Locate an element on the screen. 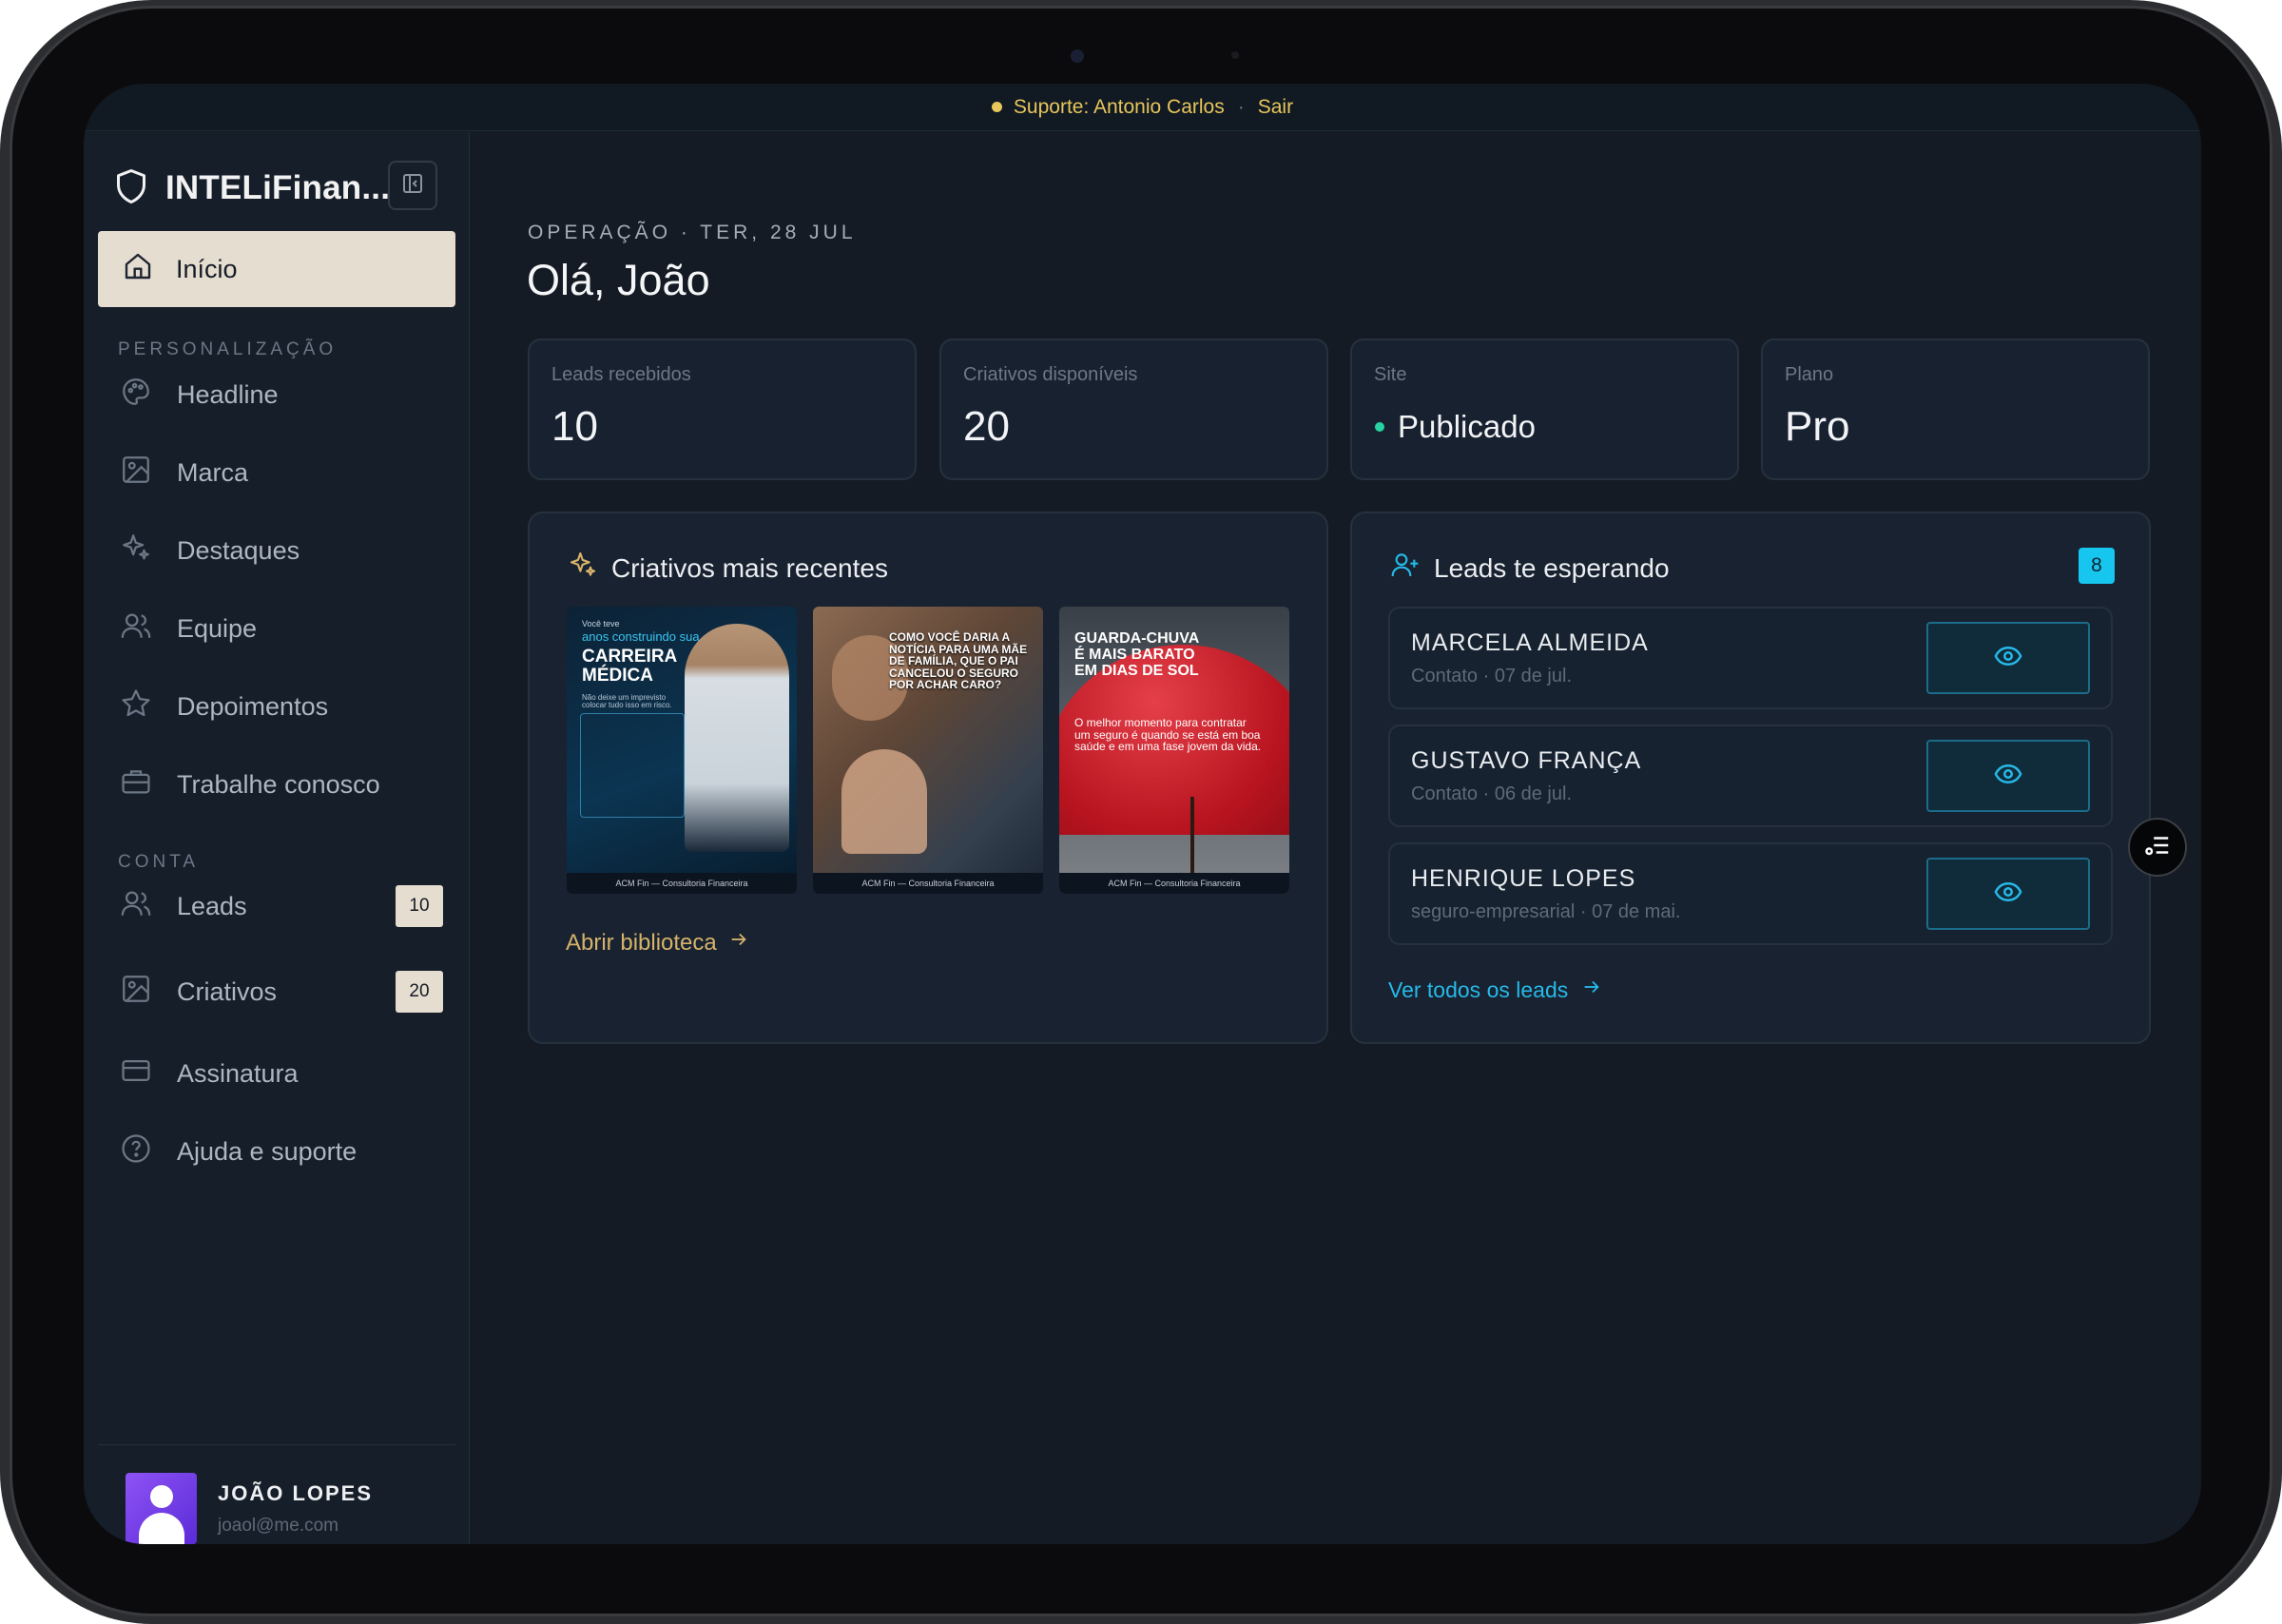 The height and width of the screenshot is (1624, 2282). leads-waiting-badge: 8 is located at coordinates (2097, 566).